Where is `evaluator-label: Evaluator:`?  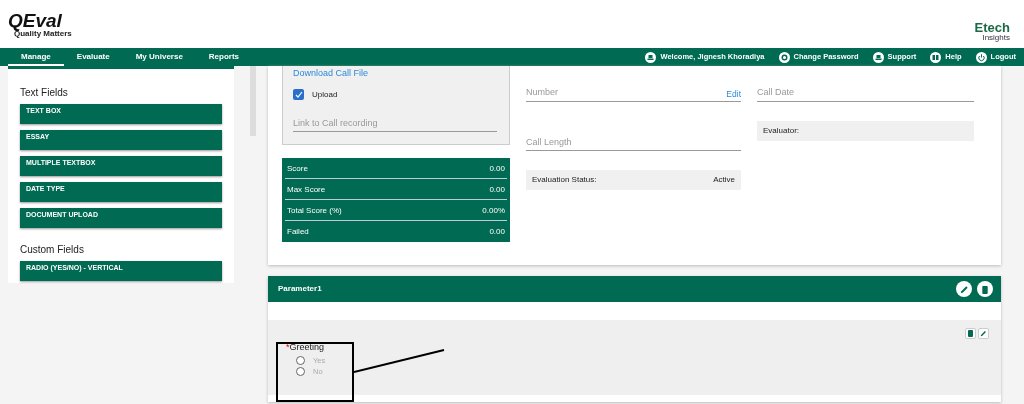
evaluator-label: Evaluator: is located at coordinates (781, 130).